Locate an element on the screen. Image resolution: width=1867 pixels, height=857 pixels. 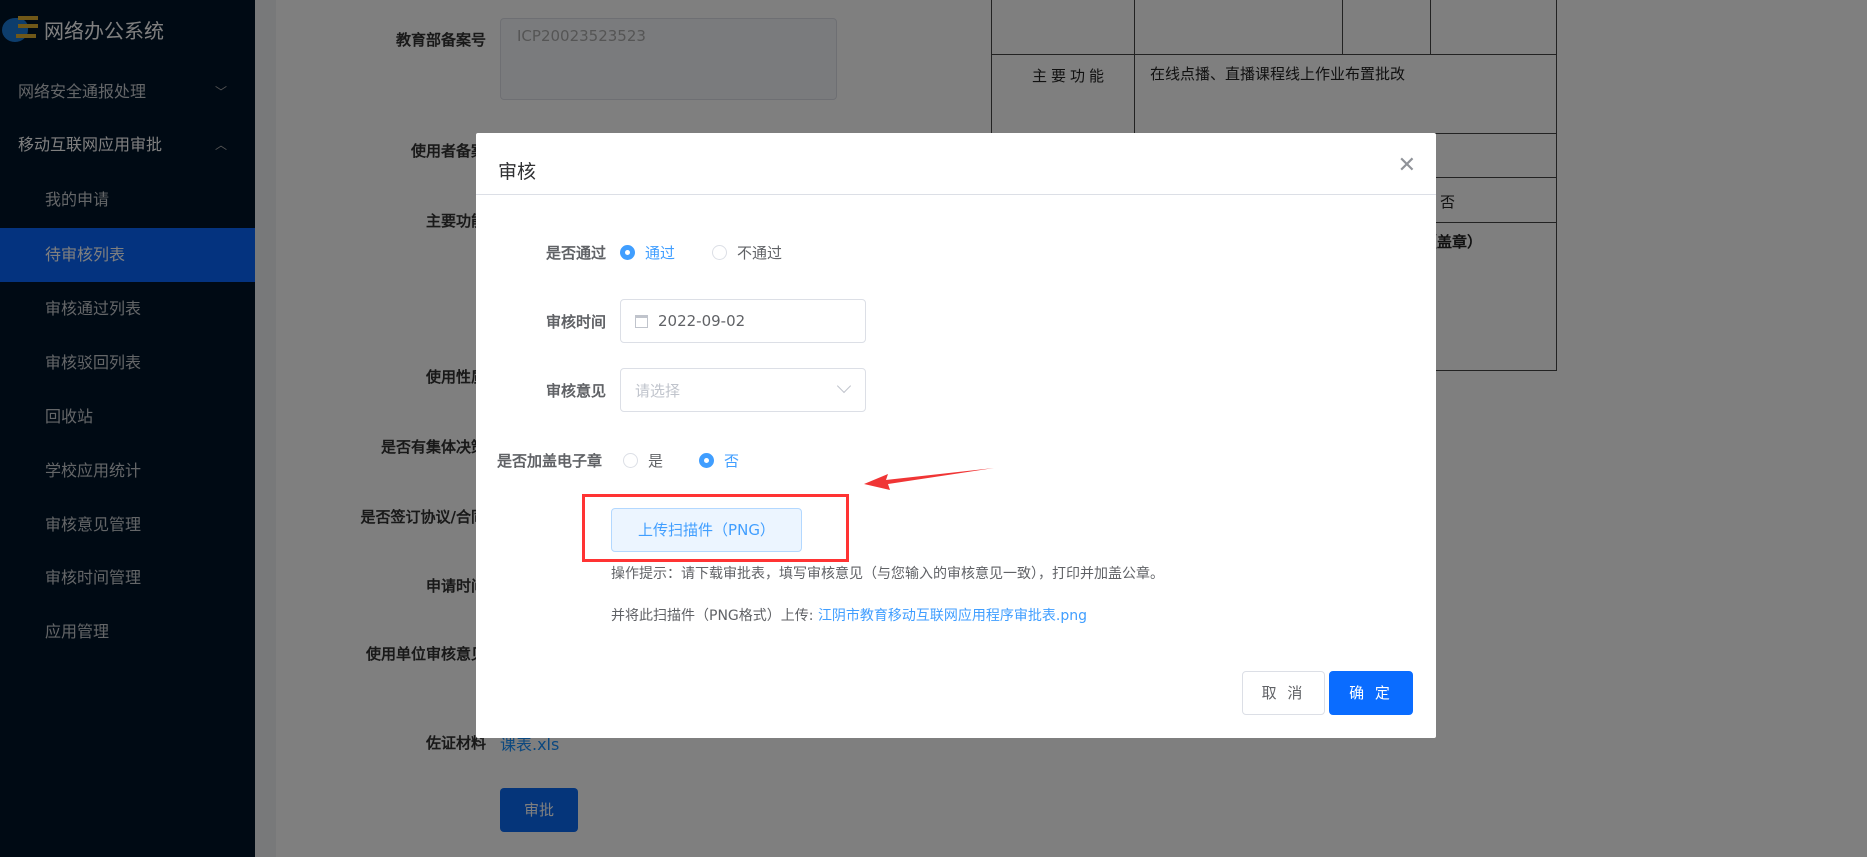
review-date-input: 2022-09-02 is located at coordinates (743, 321).